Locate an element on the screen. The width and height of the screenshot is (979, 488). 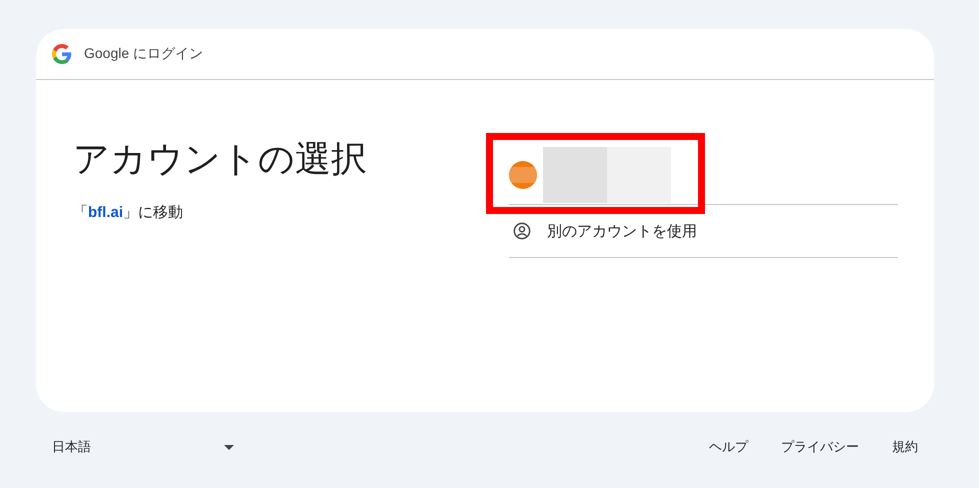
footer-link: 規約 is located at coordinates (905, 447).